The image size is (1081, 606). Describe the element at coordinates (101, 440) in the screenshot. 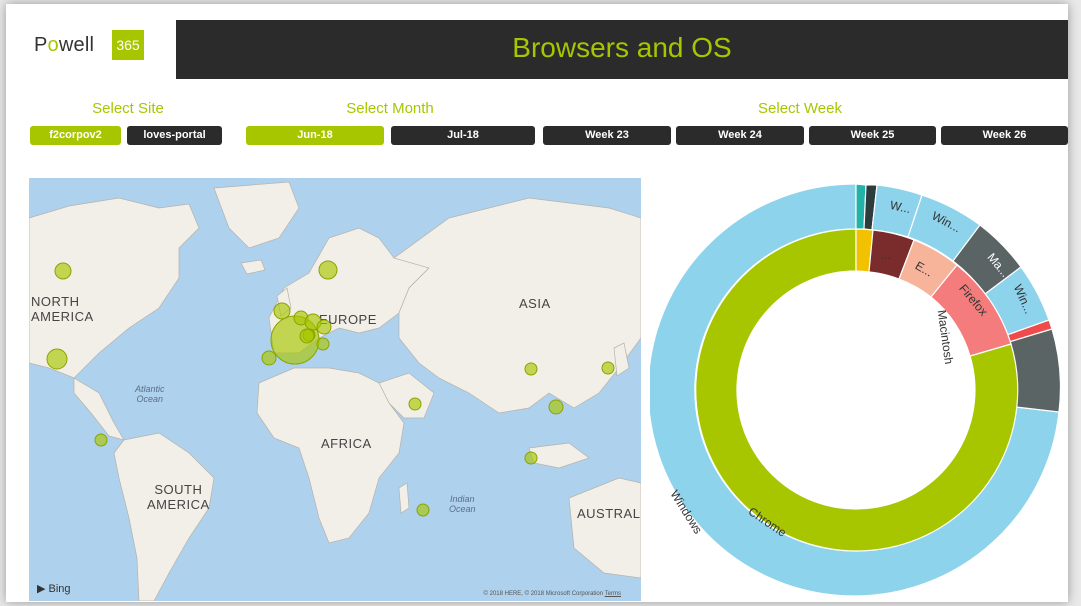

I see `bubble-colombia` at that location.